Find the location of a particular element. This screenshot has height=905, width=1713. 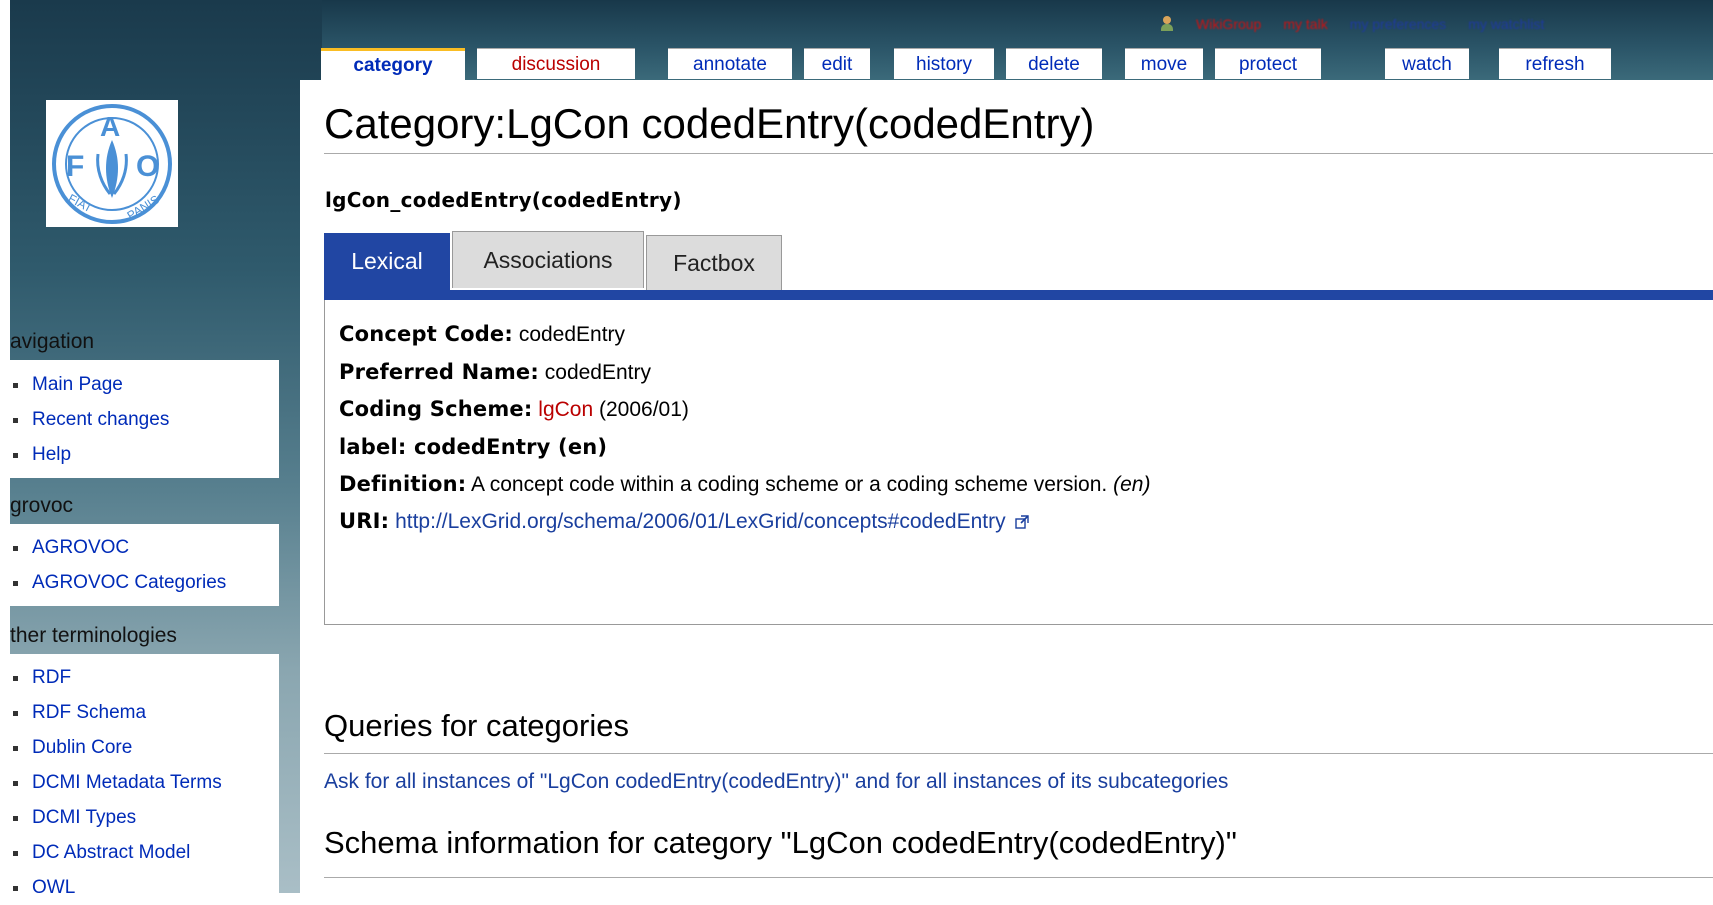

my-watchlist-link: my watchlist is located at coordinates (1506, 24).